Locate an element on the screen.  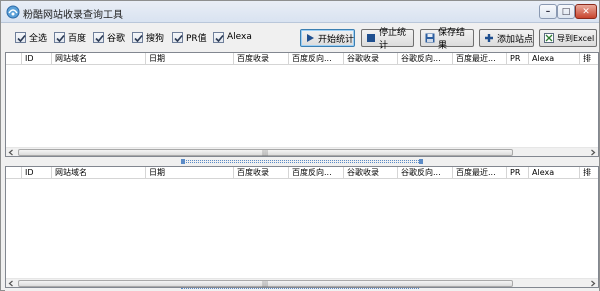
start-stats-button: 开始统计 is located at coordinates (327, 38).